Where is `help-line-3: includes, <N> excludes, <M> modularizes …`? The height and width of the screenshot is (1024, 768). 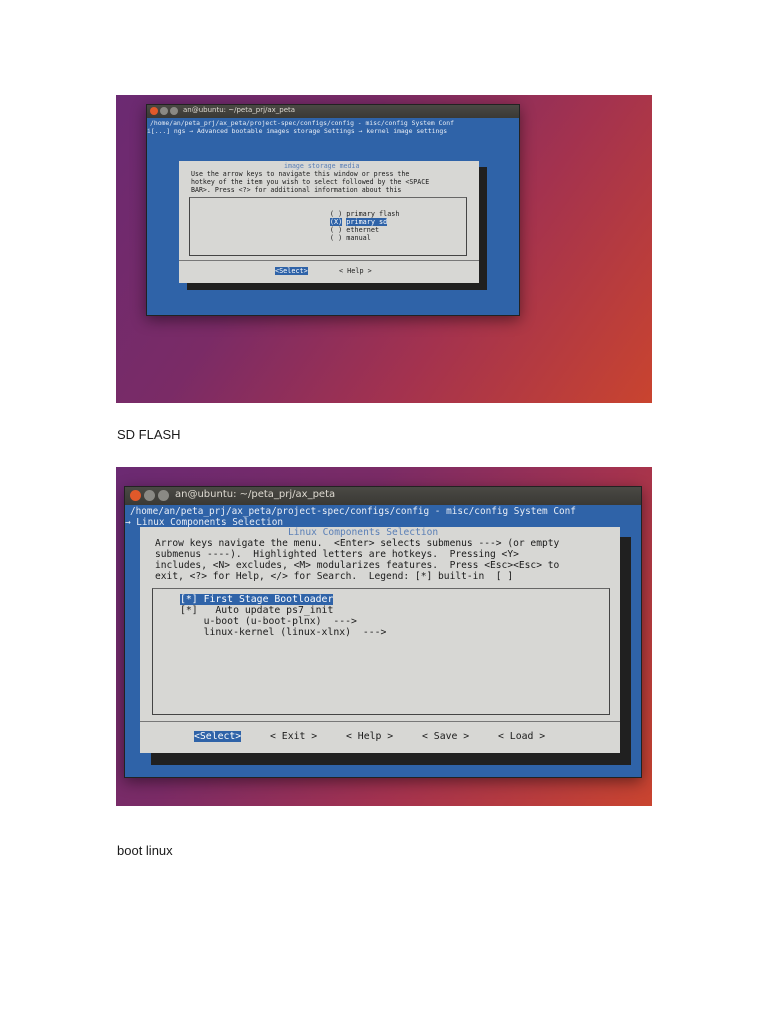 help-line-3: includes, <N> excludes, <M> modularizes … is located at coordinates (357, 565).